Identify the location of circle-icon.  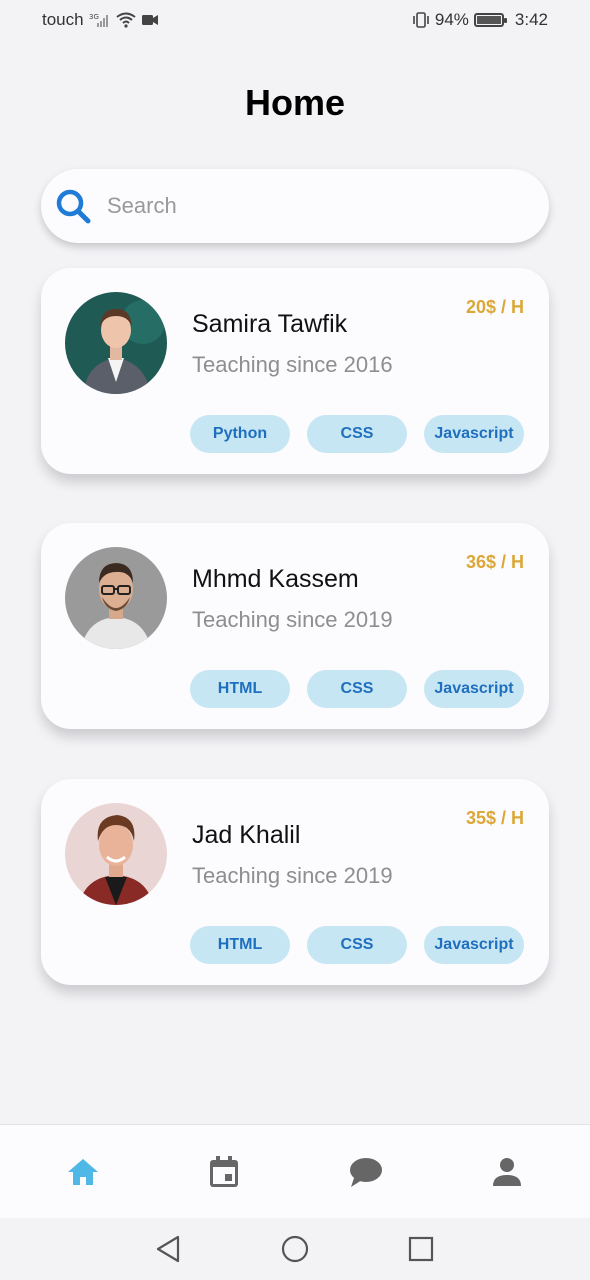
(295, 1249).